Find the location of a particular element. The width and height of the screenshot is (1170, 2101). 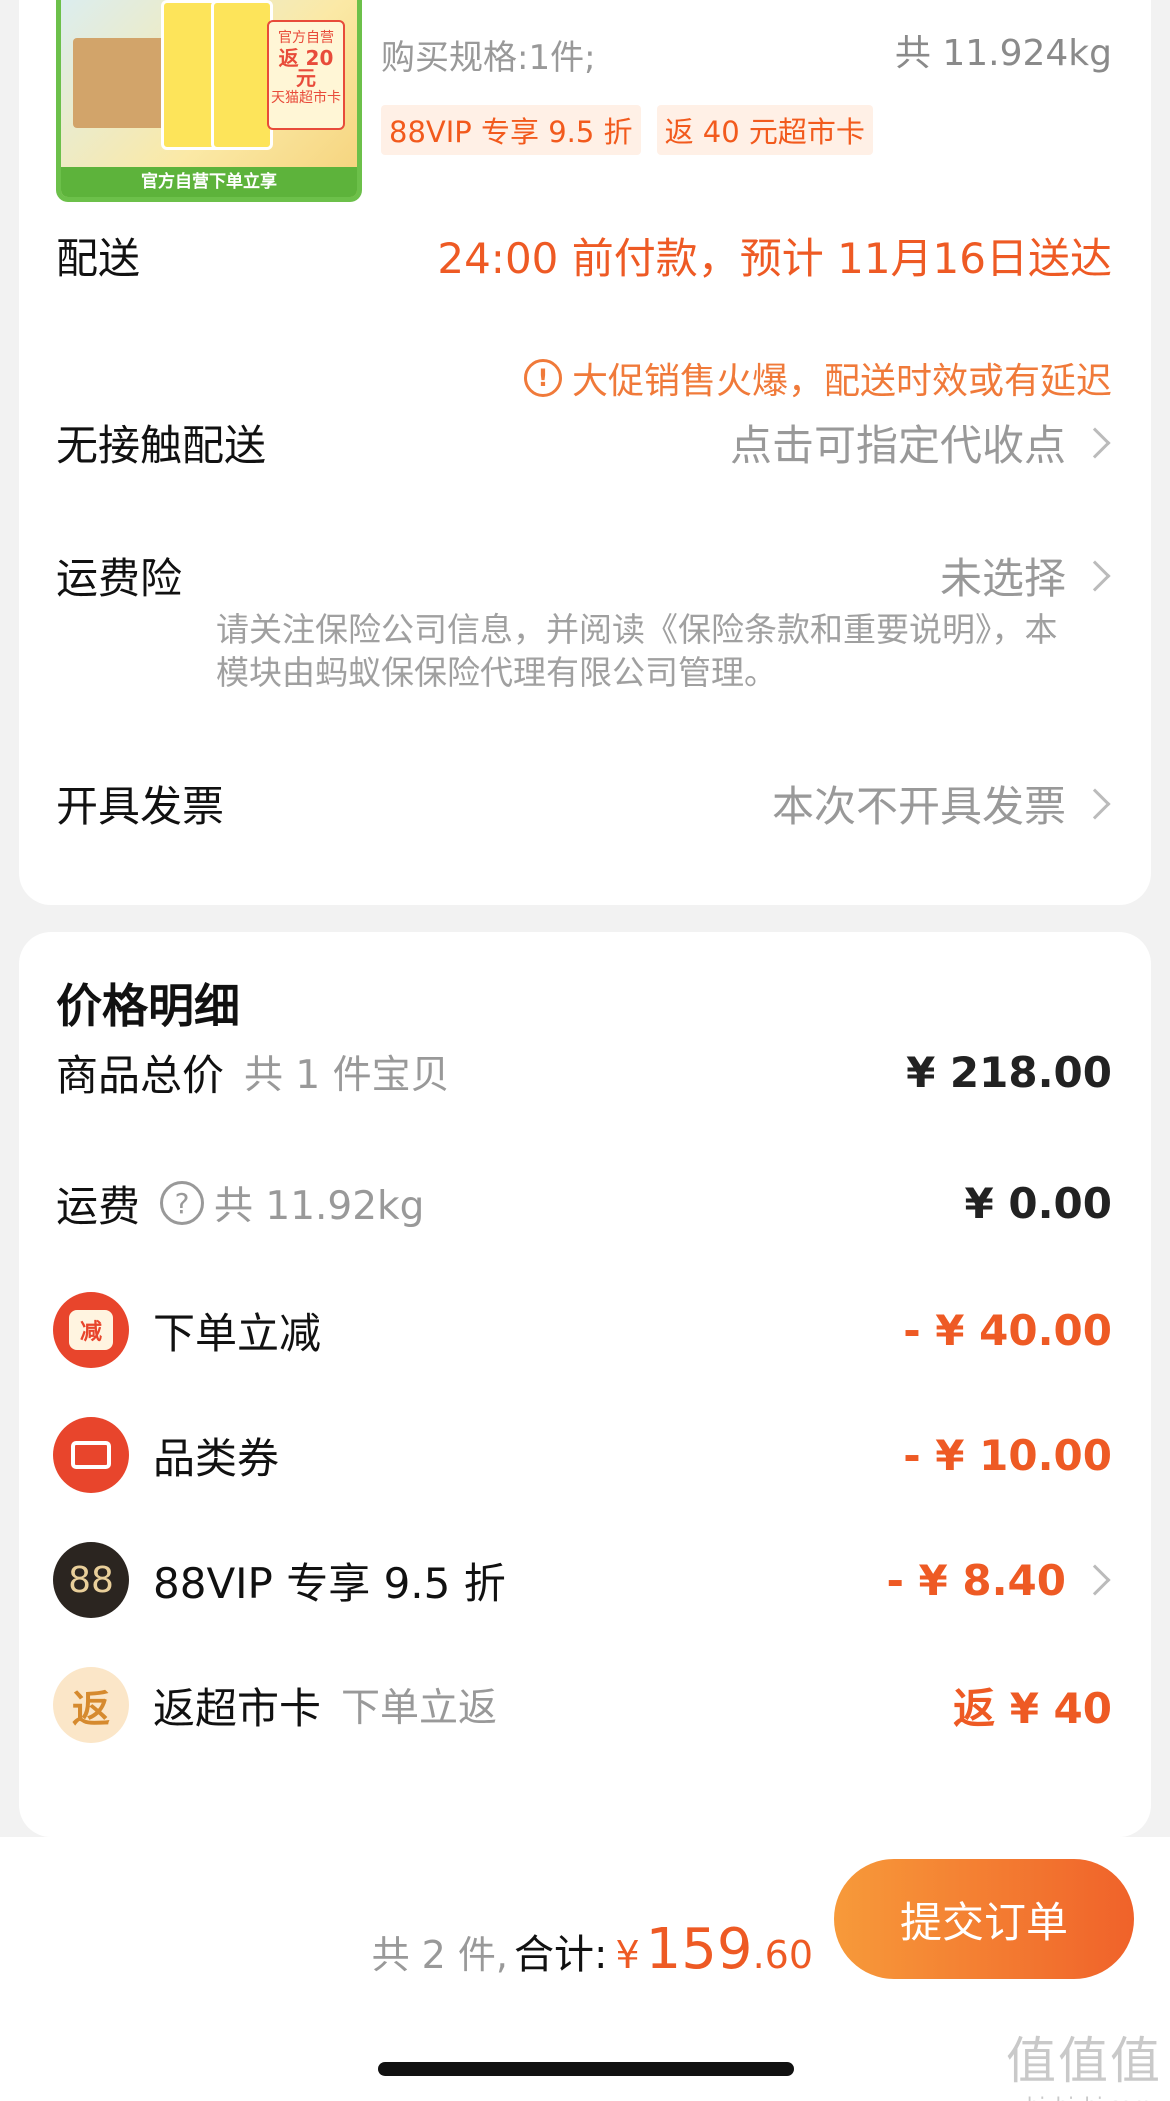

submit-order-button: 提交订单 is located at coordinates (984, 1919).